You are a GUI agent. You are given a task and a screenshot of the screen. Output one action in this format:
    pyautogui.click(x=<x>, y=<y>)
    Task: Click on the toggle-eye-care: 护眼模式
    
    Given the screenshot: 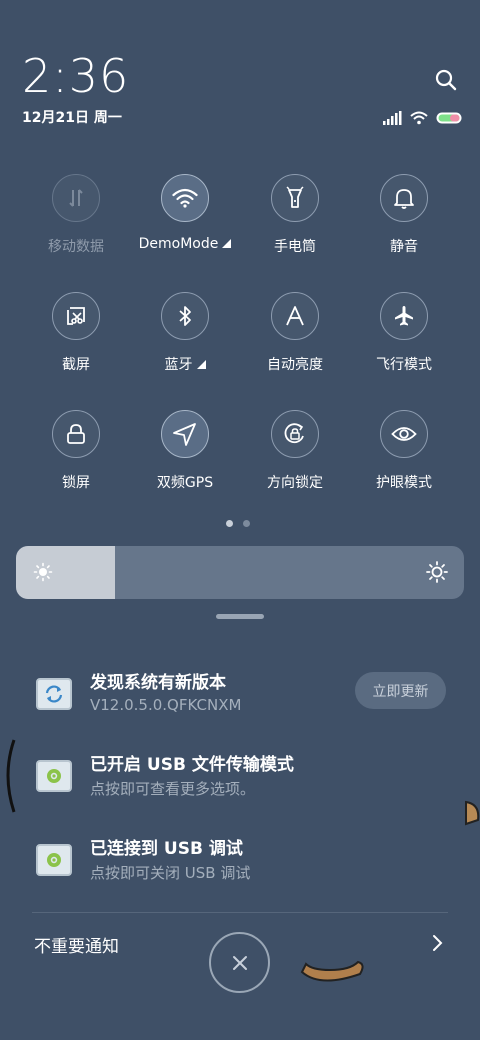 What is the action you would take?
    pyautogui.click(x=404, y=451)
    